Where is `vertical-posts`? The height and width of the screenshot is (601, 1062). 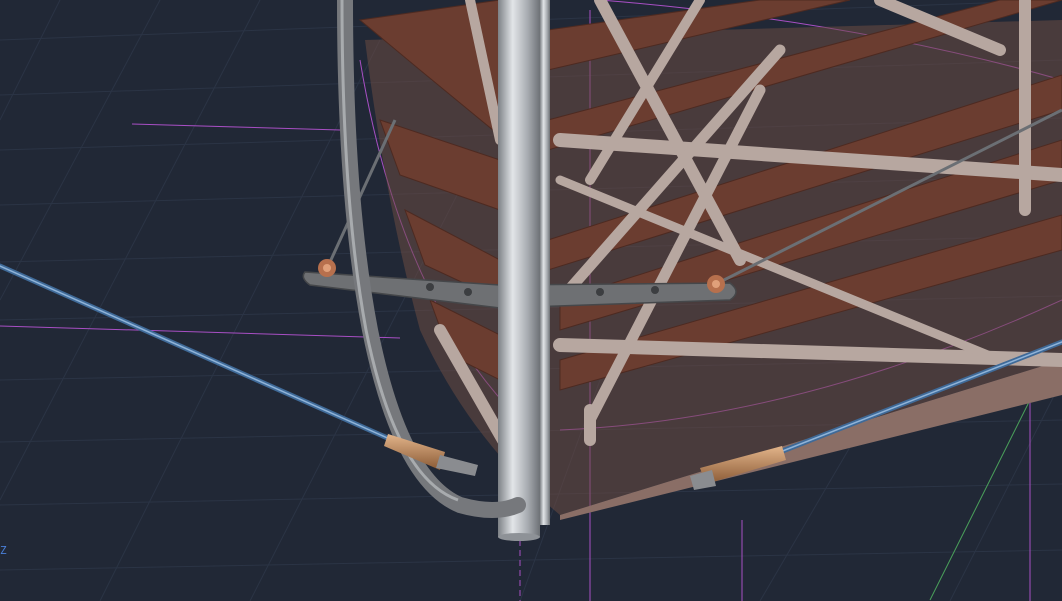 vertical-posts is located at coordinates (524, 270).